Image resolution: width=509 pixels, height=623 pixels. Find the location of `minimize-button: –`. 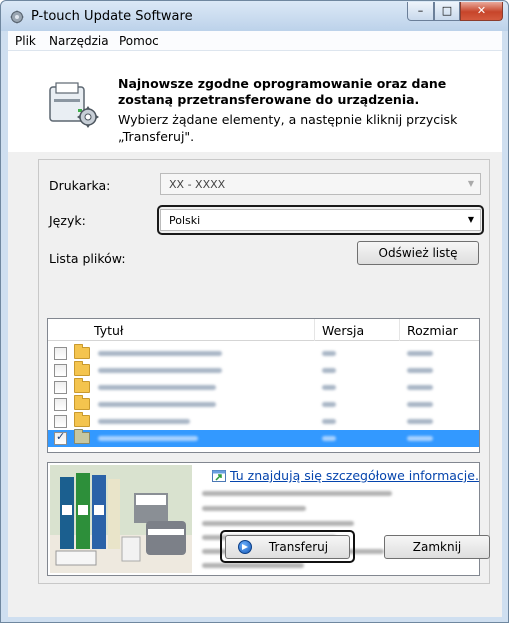

minimize-button: – is located at coordinates (420, 11).